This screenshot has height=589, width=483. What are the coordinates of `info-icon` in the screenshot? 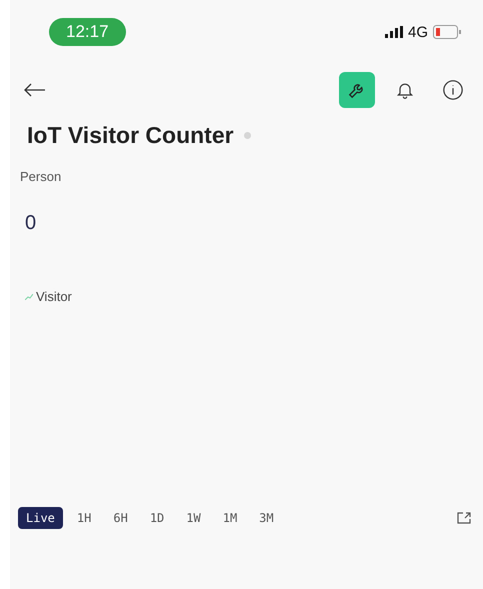 It's located at (453, 90).